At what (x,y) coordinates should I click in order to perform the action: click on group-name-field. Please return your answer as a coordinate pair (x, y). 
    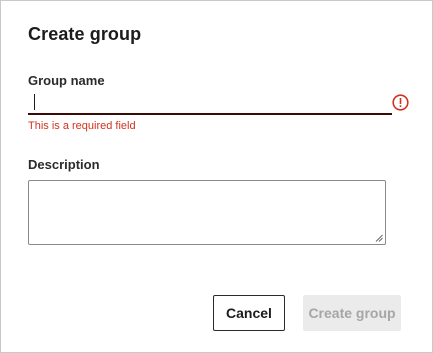
    Looking at the image, I should click on (210, 102).